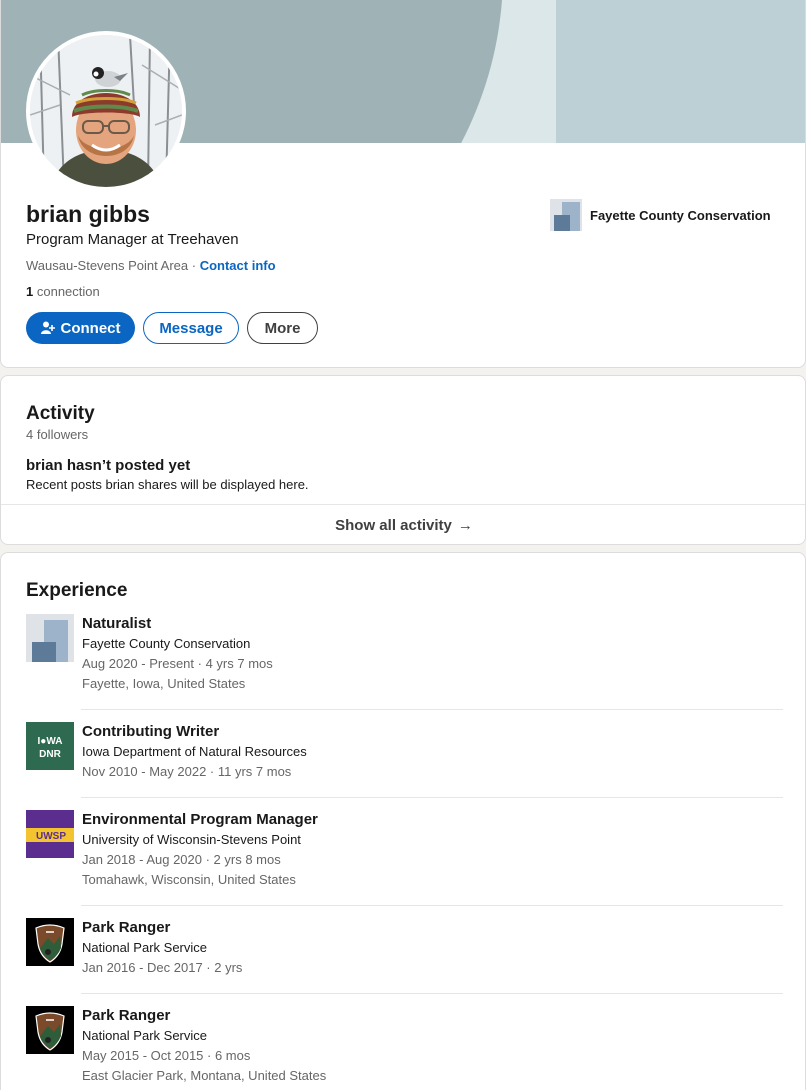 This screenshot has width=806, height=1090. Describe the element at coordinates (164, 683) in the screenshot. I see `experience-location: Fayette, Iowa, United States` at that location.